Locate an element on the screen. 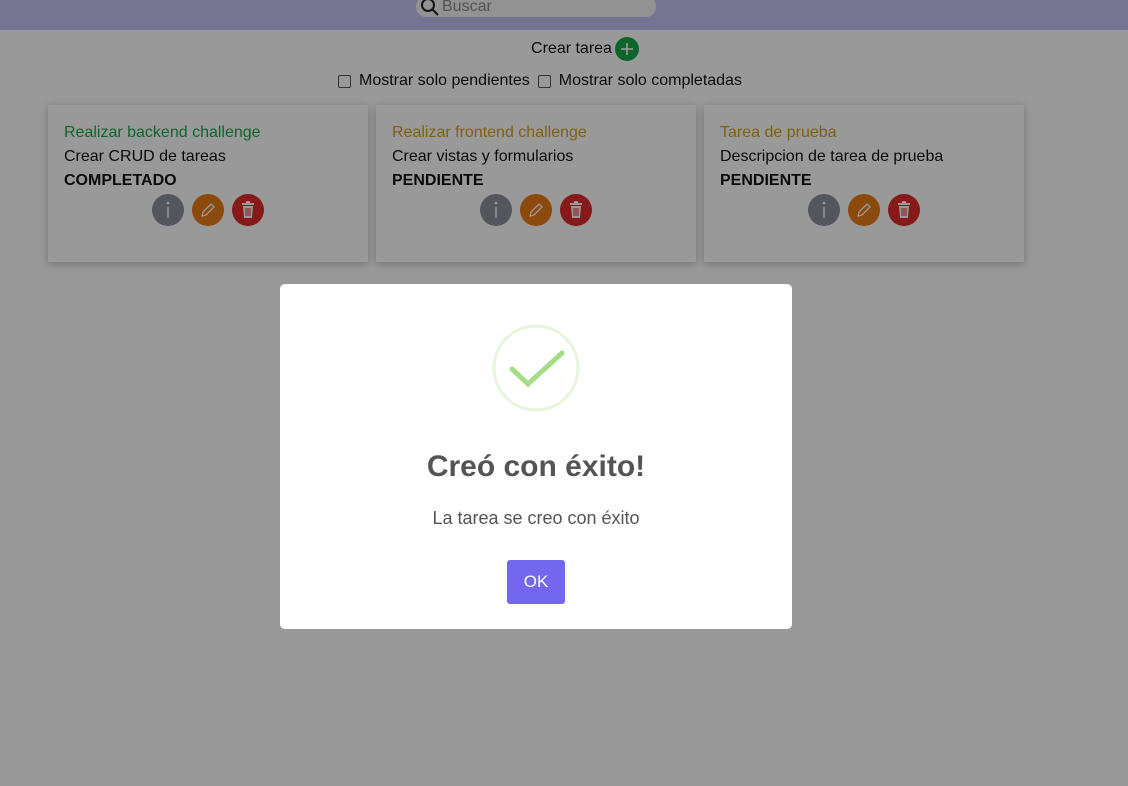 Image resolution: width=1128 pixels, height=786 pixels. check-icon is located at coordinates (536, 368).